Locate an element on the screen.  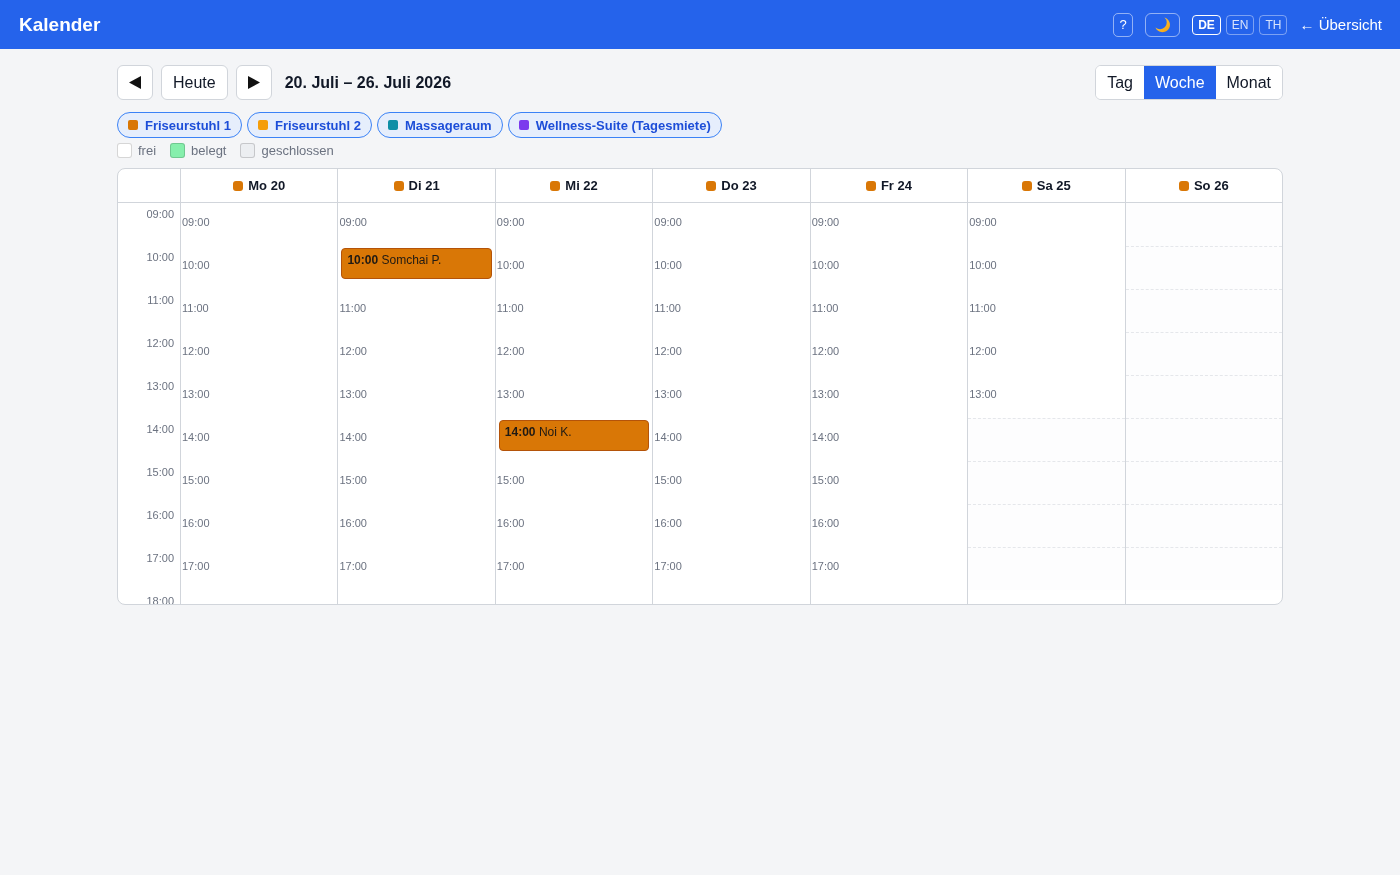
booking-block: 10:00 Somchai P. is located at coordinates (416, 263).